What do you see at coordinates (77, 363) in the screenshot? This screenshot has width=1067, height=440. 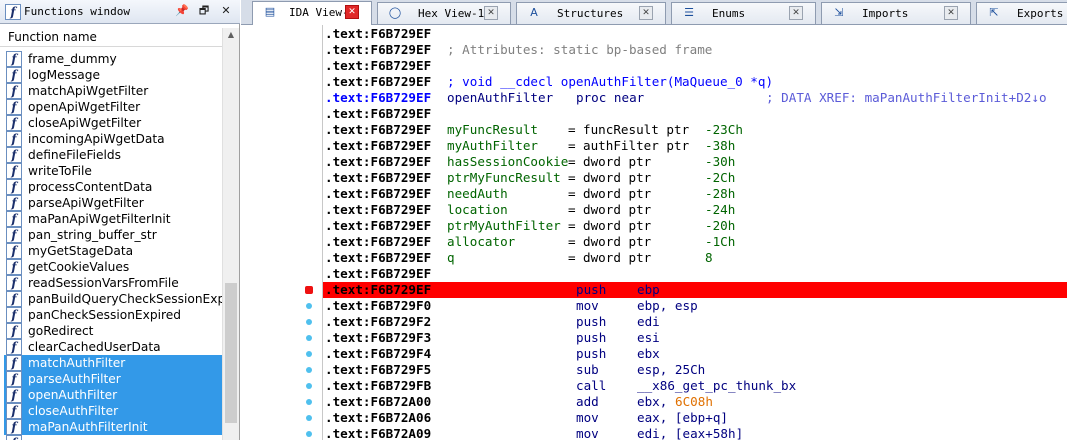 I see `function-name: matchAuthFilter` at bounding box center [77, 363].